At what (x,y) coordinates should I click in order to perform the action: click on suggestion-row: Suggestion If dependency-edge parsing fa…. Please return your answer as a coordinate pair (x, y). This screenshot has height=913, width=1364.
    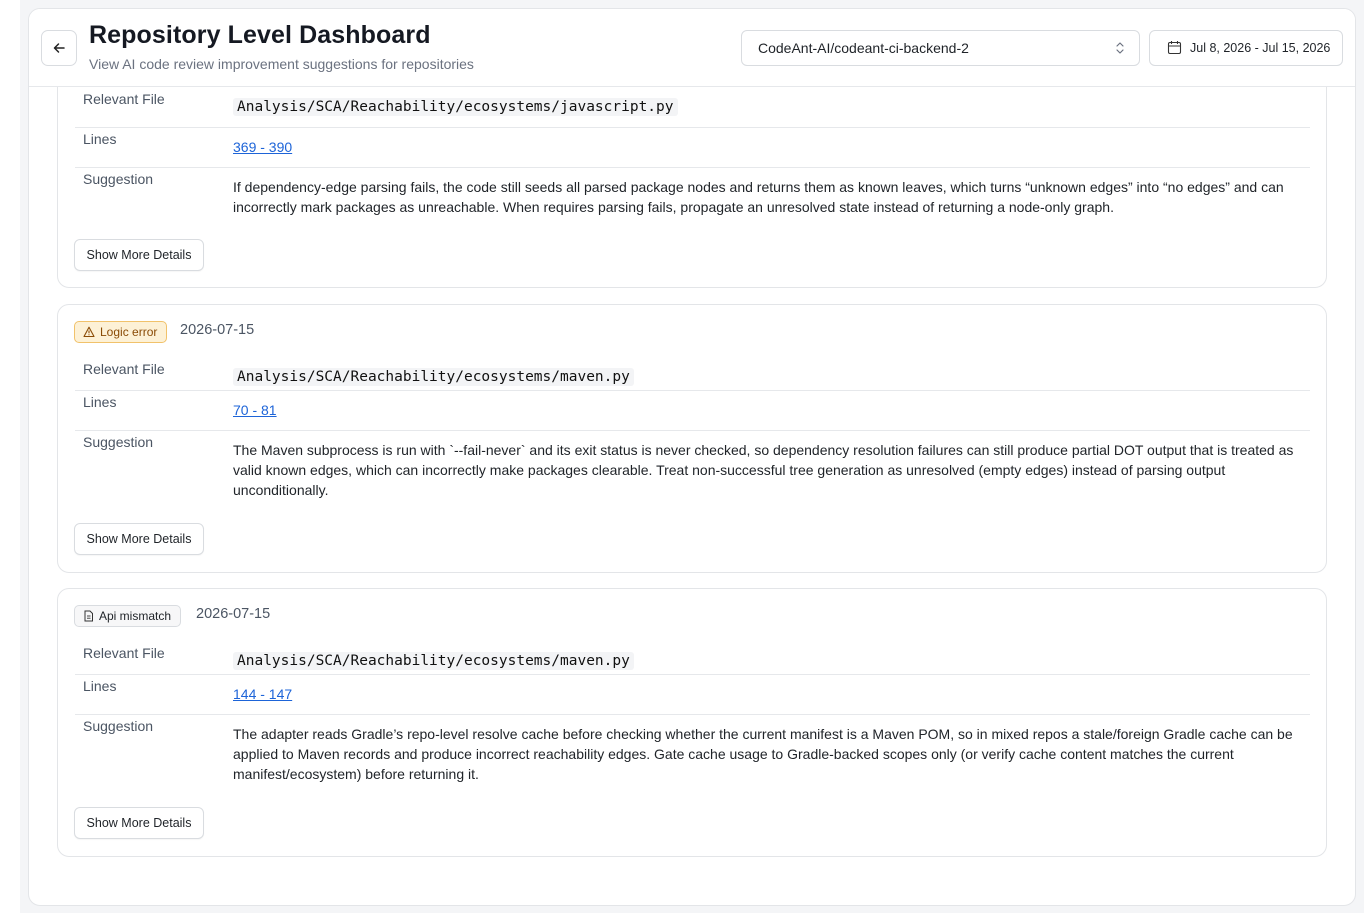
    Looking at the image, I should click on (692, 197).